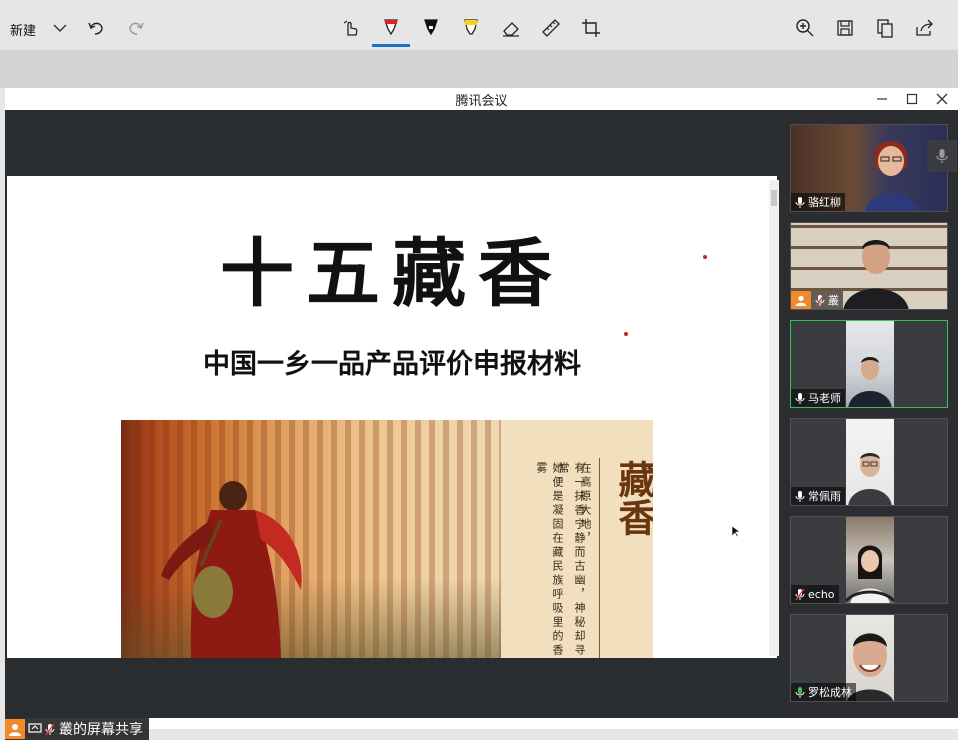  I want to click on participant-name: 骆红柳, so click(824, 202).